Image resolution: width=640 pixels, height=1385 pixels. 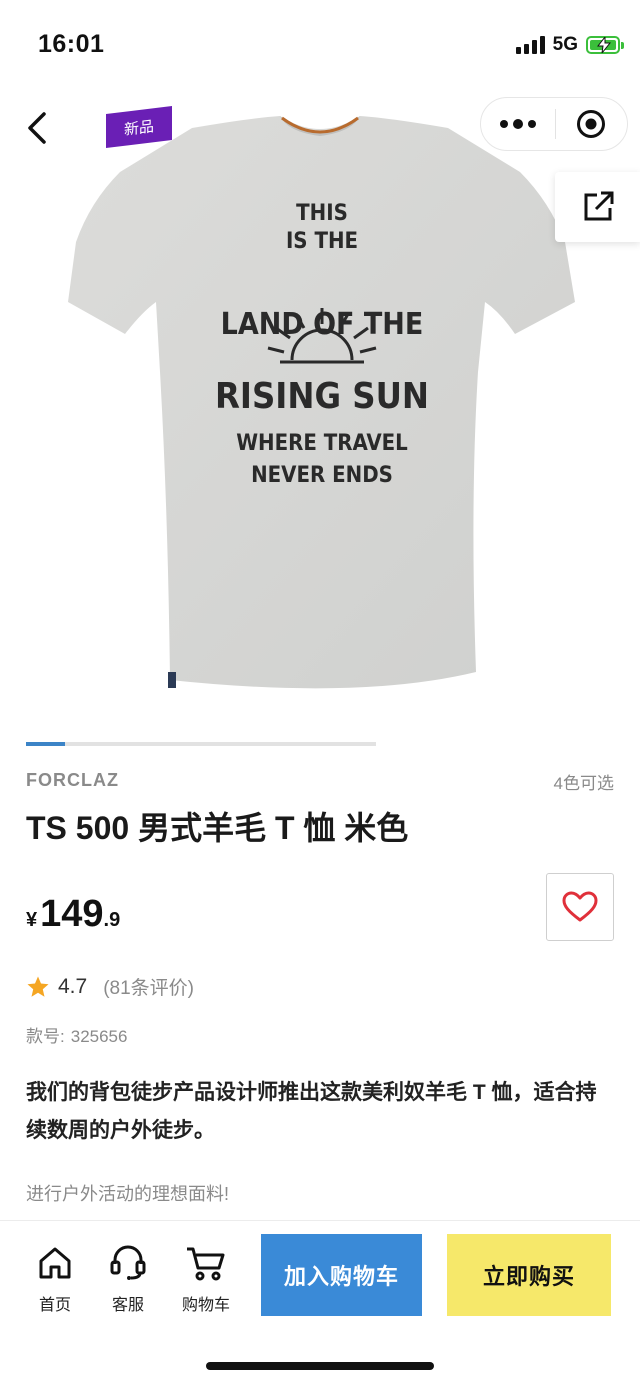 I want to click on headset-icon, so click(x=128, y=1262).